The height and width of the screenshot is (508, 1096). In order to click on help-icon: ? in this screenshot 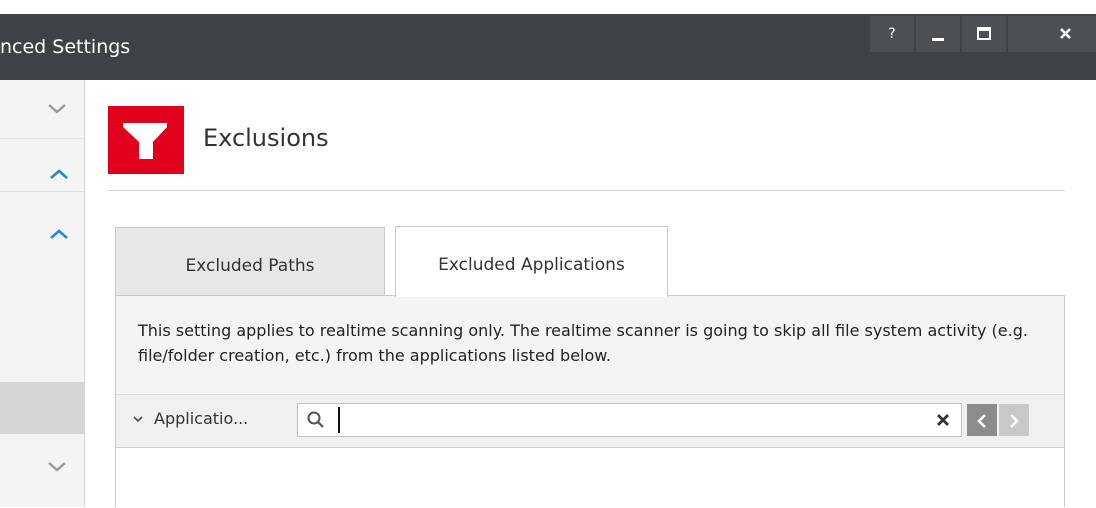, I will do `click(892, 34)`.